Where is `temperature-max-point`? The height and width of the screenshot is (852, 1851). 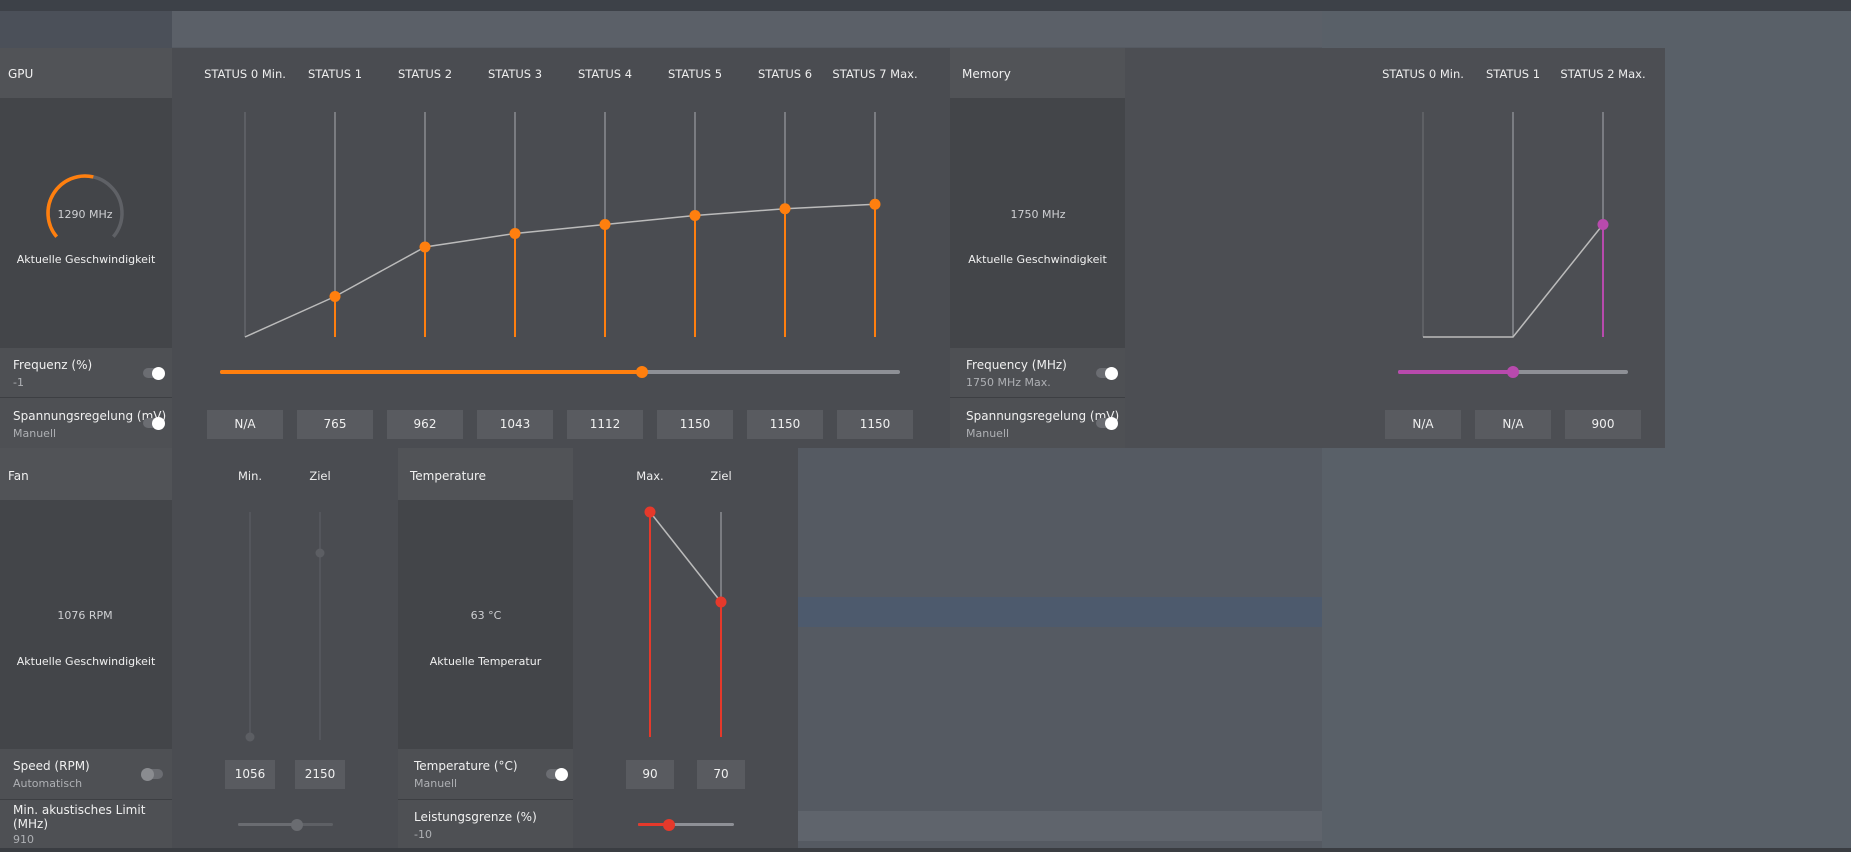 temperature-max-point is located at coordinates (650, 512).